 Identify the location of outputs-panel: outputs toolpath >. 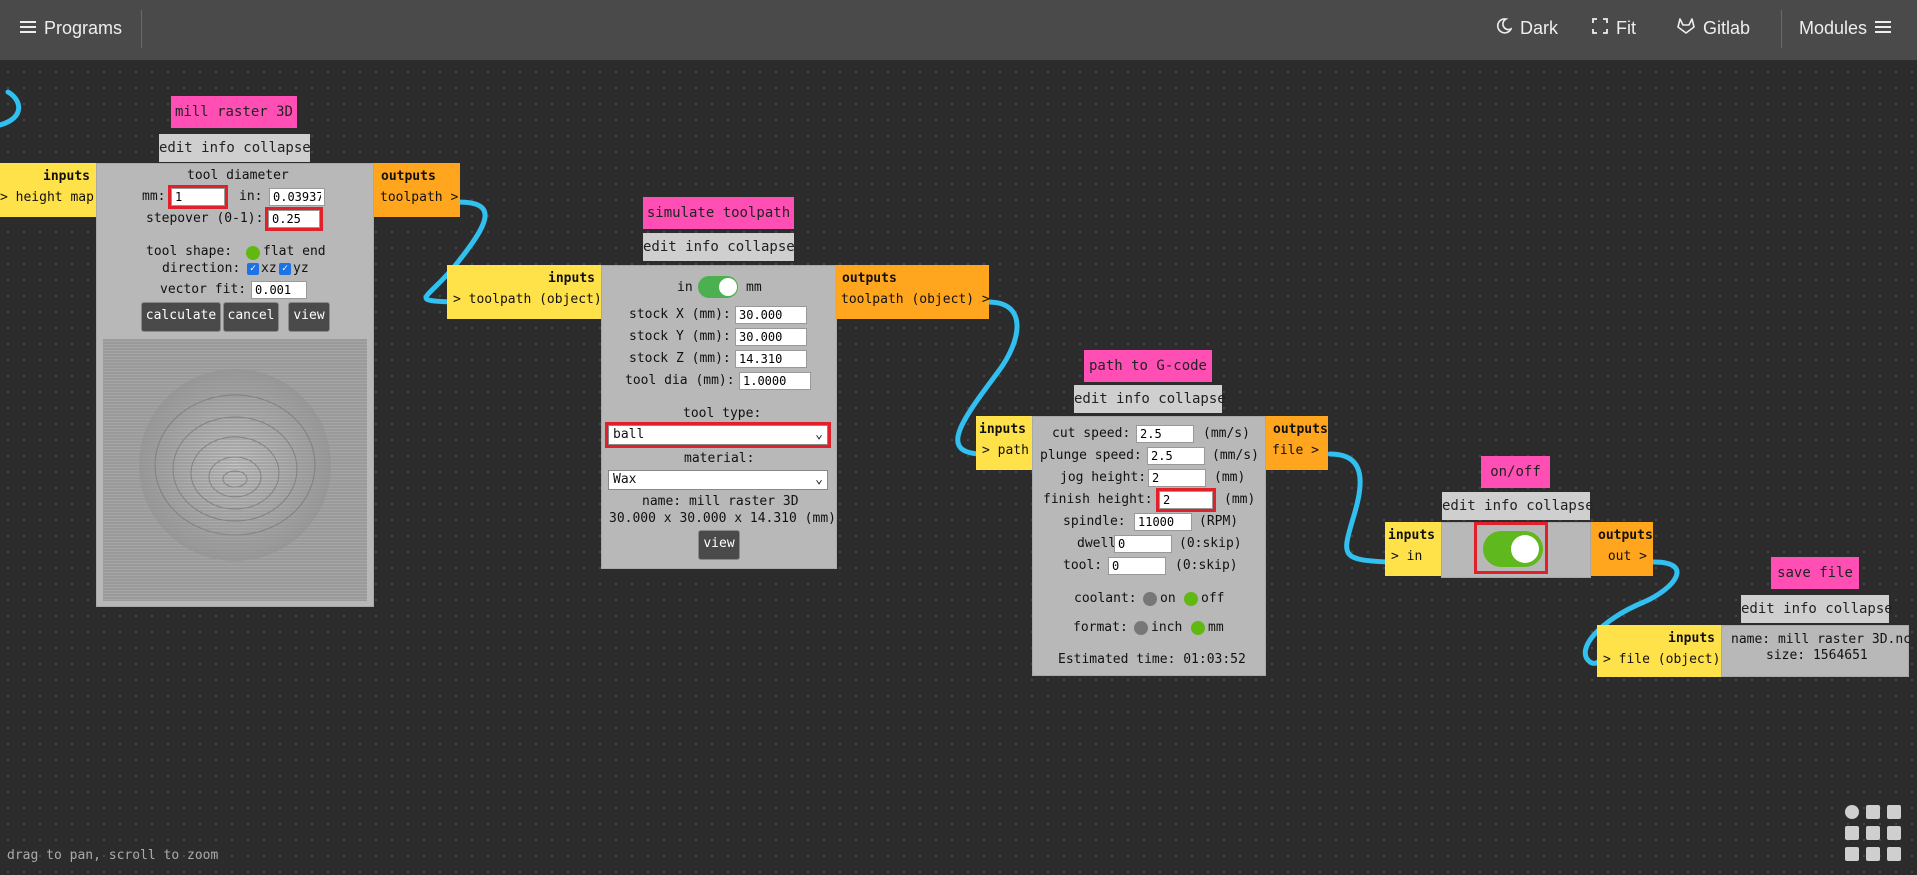
(417, 190).